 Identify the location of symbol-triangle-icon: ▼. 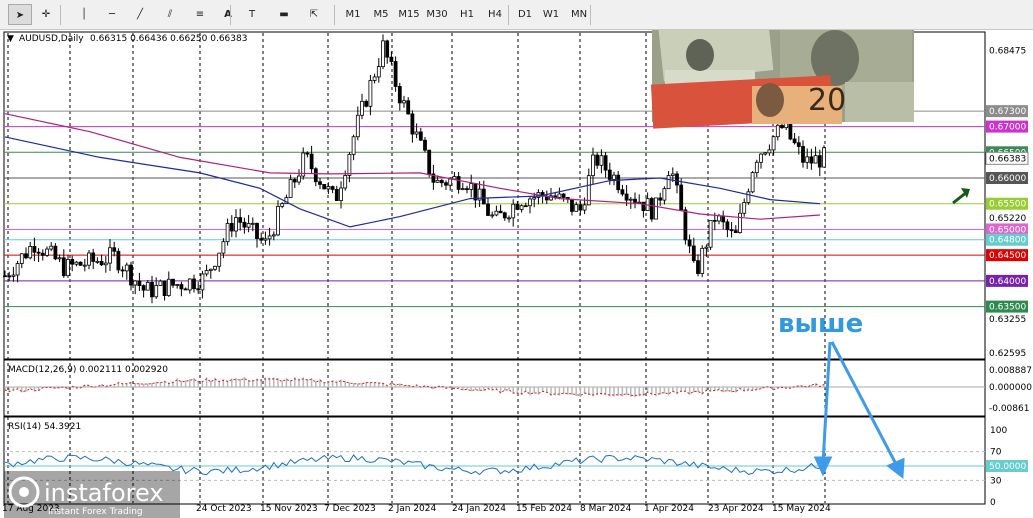
(10, 39).